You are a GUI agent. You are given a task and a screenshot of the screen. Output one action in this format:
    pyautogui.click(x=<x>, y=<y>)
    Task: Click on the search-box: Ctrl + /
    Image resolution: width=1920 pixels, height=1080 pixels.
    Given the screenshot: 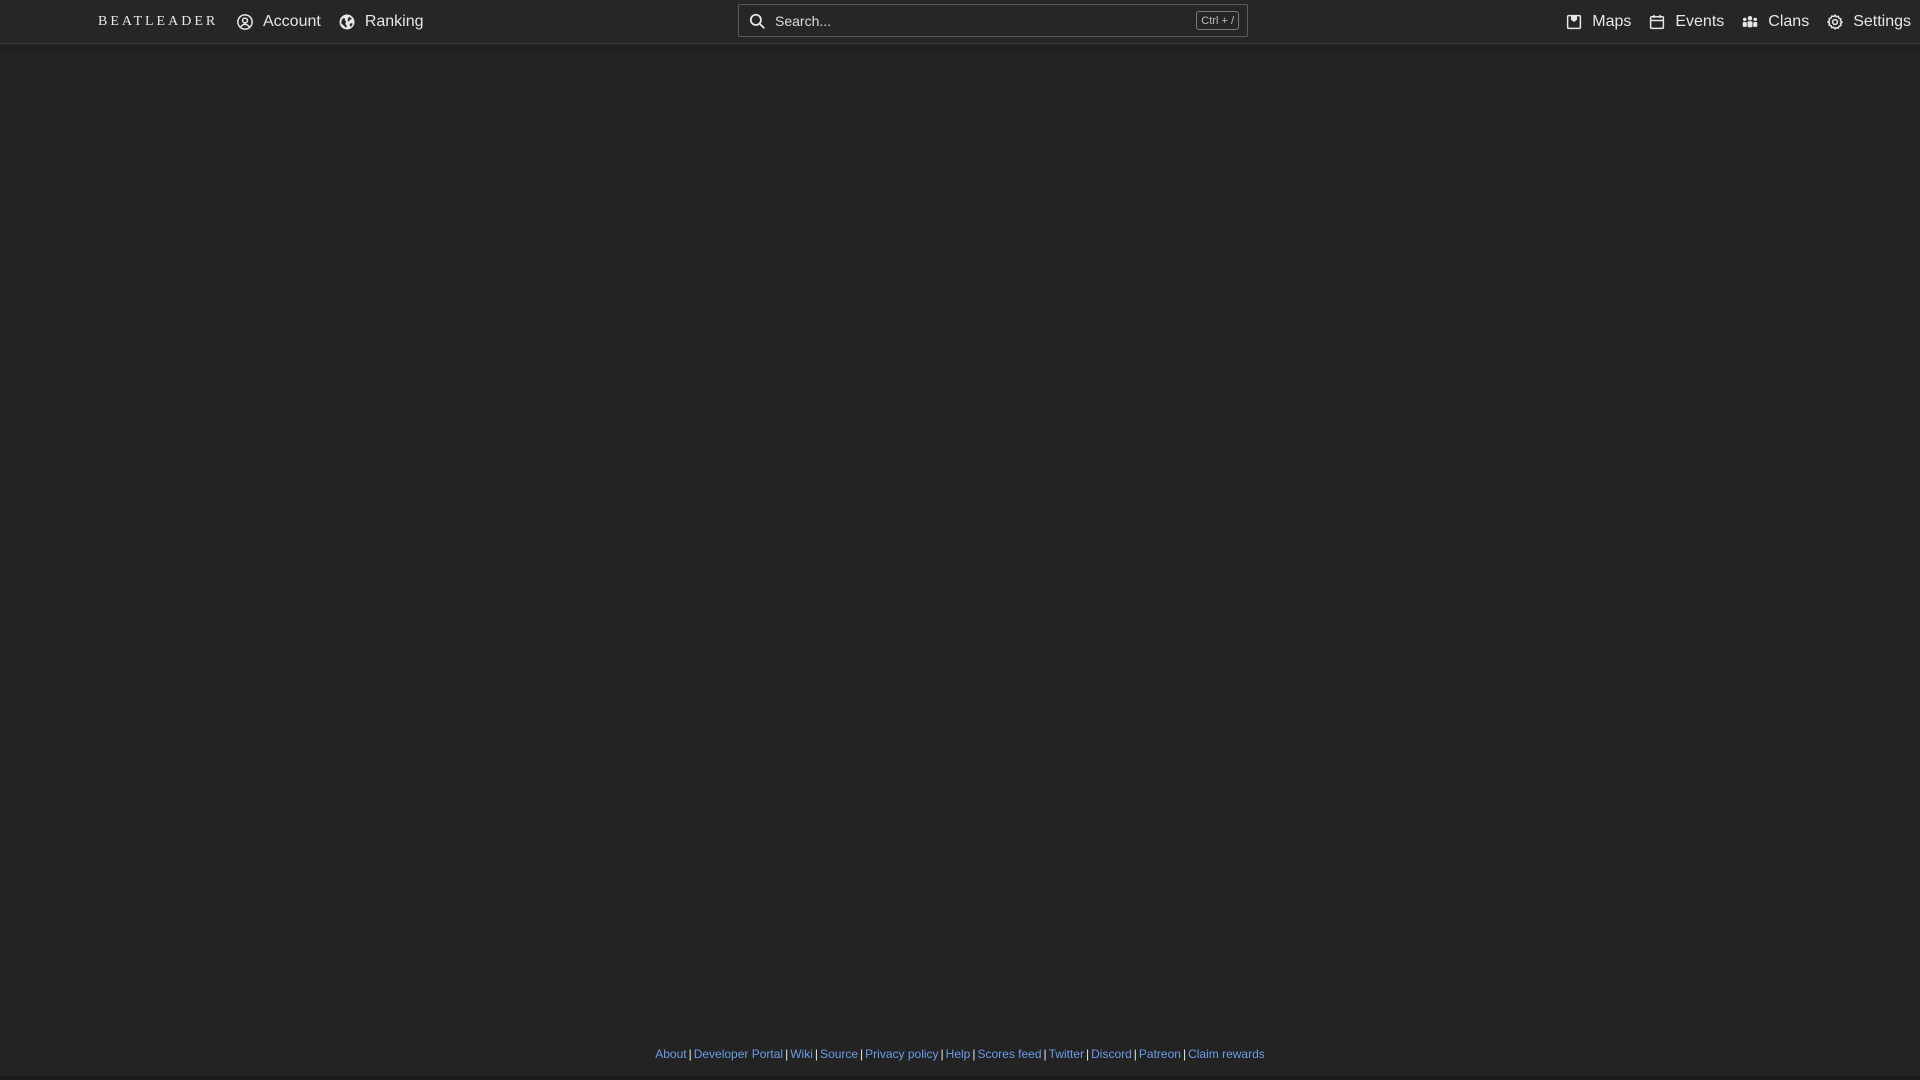 What is the action you would take?
    pyautogui.click(x=993, y=20)
    